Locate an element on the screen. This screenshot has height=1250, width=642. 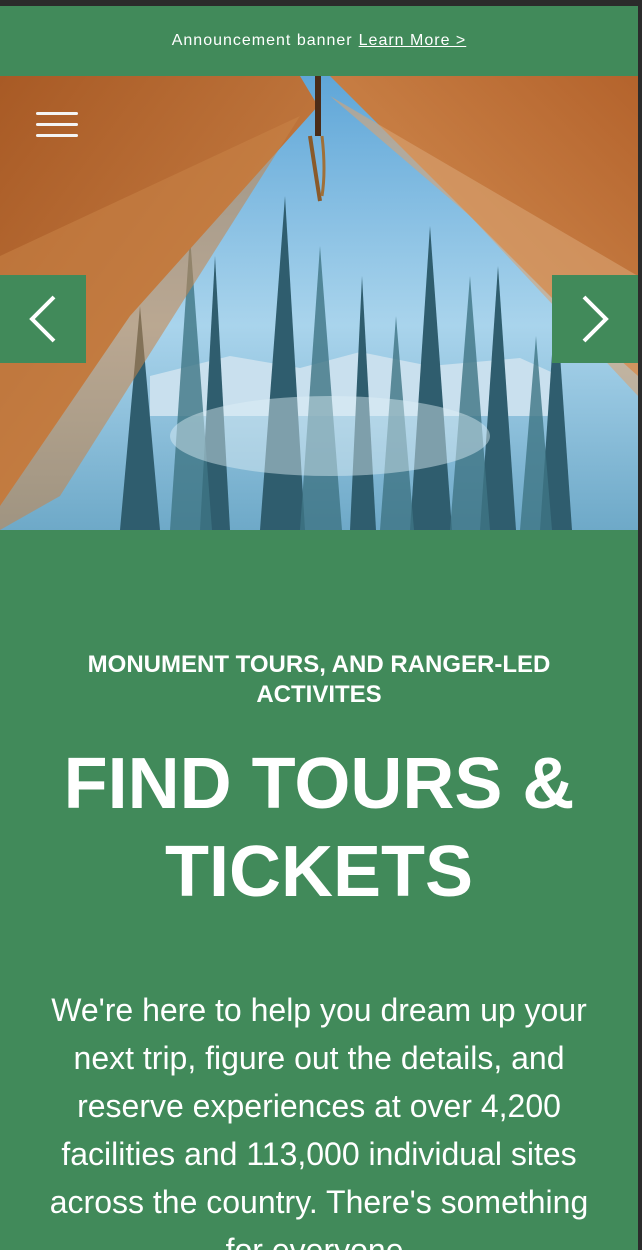
announcement-text: Announcement banner is located at coordinates (262, 40).